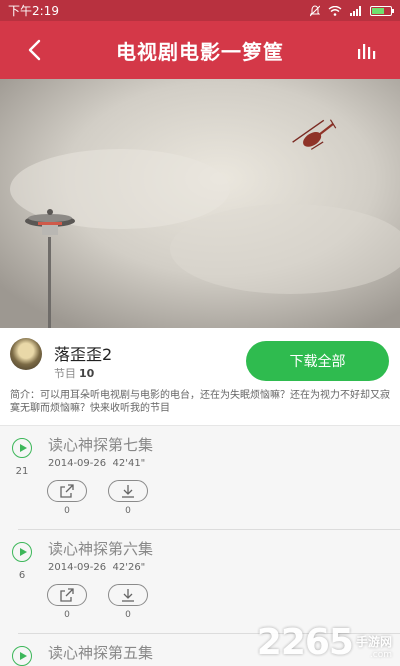 This screenshot has width=400, height=666. What do you see at coordinates (33, 11) in the screenshot?
I see `status-time: 下午2:19` at bounding box center [33, 11].